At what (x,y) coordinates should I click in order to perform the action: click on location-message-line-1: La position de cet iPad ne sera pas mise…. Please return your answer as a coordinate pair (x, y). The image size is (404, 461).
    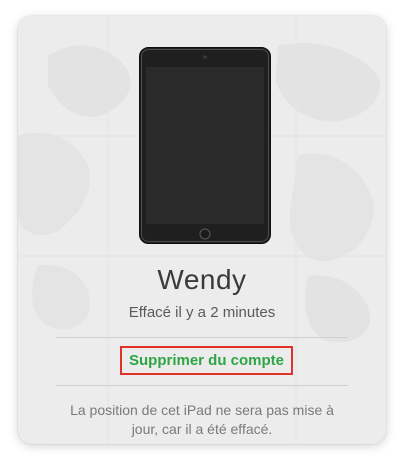
    Looking at the image, I should click on (202, 410).